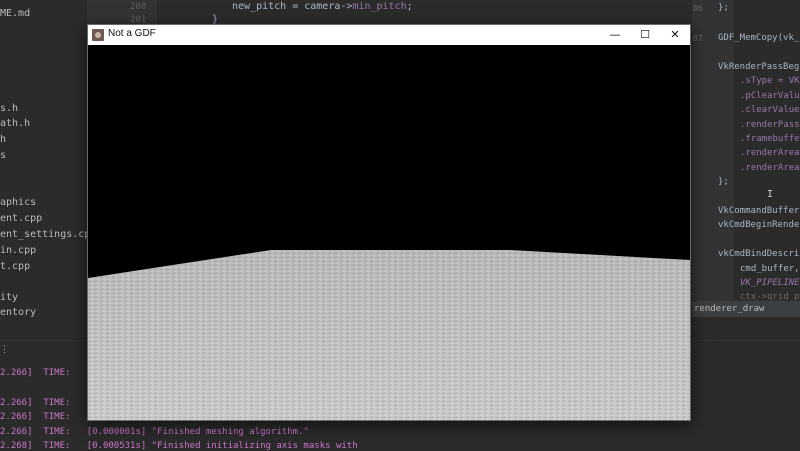 The image size is (800, 451). What do you see at coordinates (98, 35) in the screenshot?
I see `app-icon` at bounding box center [98, 35].